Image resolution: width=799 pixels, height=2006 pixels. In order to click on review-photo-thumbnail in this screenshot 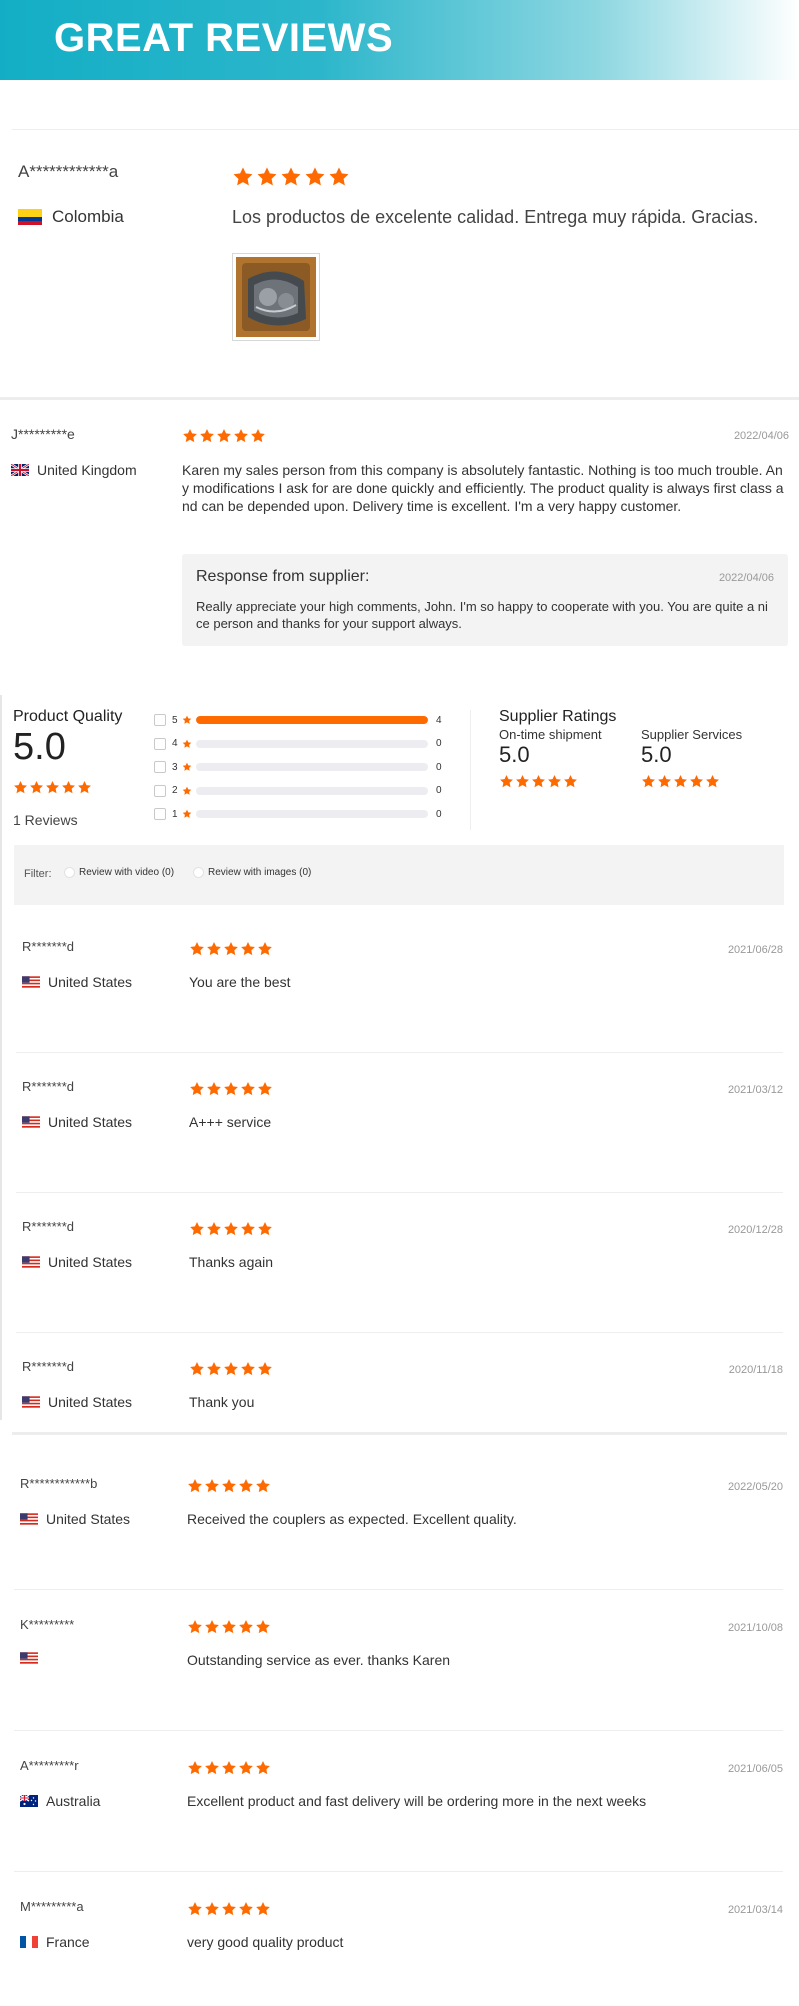, I will do `click(276, 297)`.